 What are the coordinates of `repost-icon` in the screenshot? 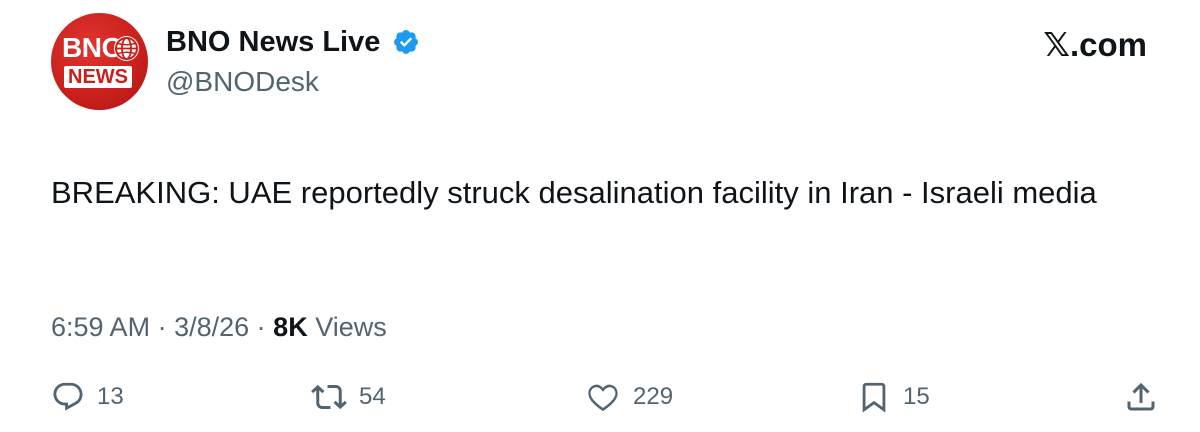 It's located at (329, 397).